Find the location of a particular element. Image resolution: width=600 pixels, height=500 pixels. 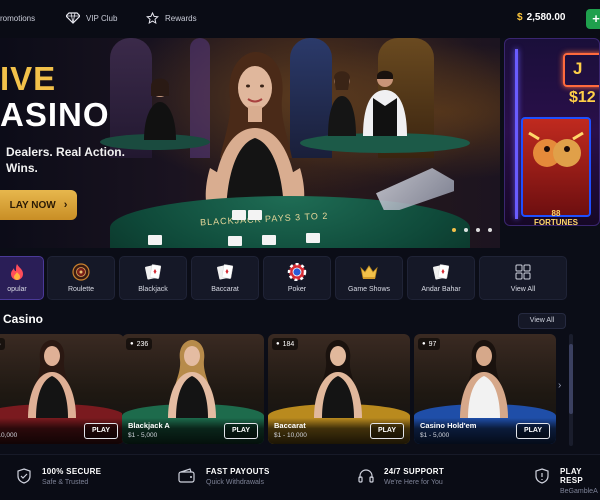

background-table is located at coordinates (385, 143).